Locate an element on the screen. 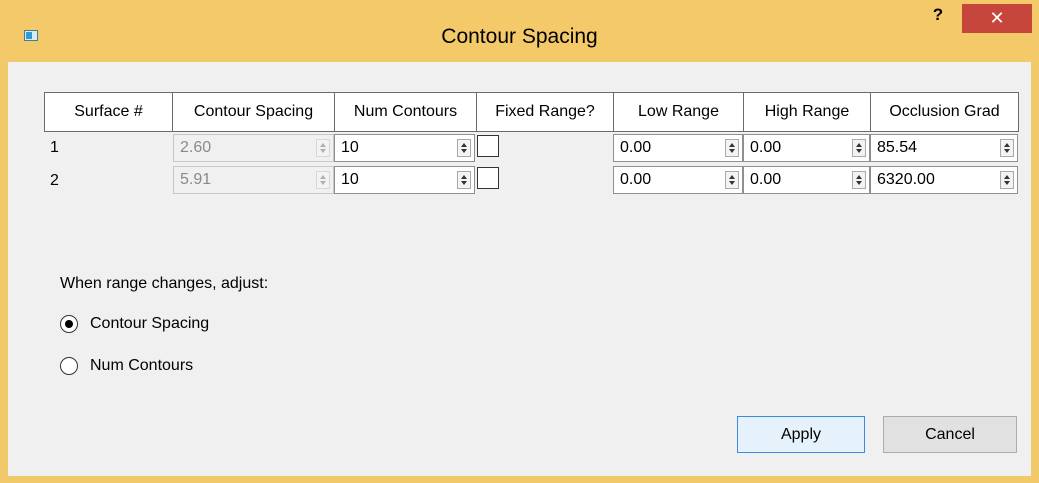 The image size is (1039, 483). adjust-group-label: When range changes, adjust: is located at coordinates (164, 283).